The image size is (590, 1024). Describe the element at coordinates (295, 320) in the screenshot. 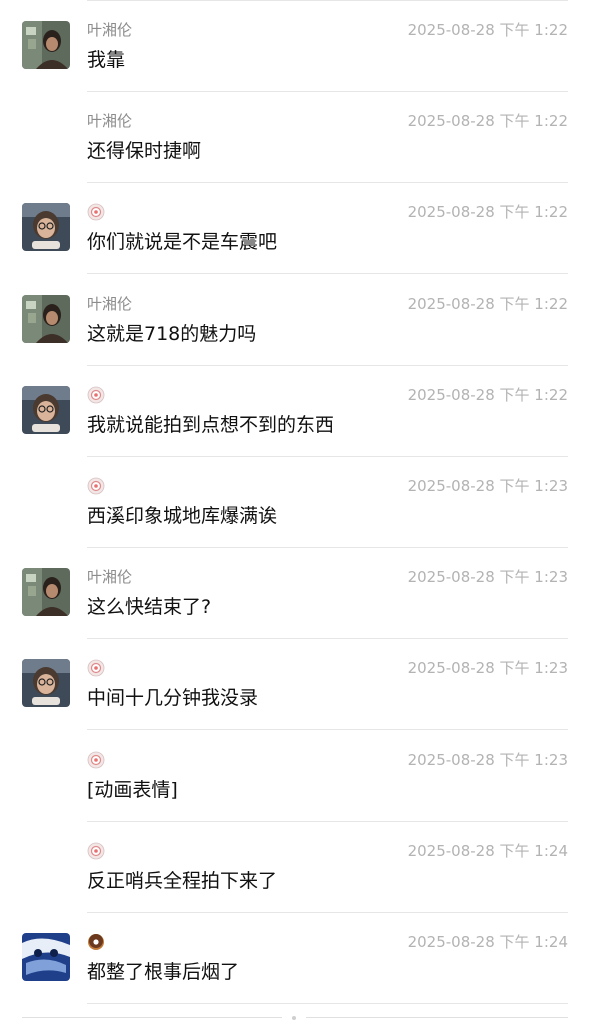

I see `message-row: 叶湘伦 2025-08-28 下午 1:22 这就是718的魅力吗` at that location.